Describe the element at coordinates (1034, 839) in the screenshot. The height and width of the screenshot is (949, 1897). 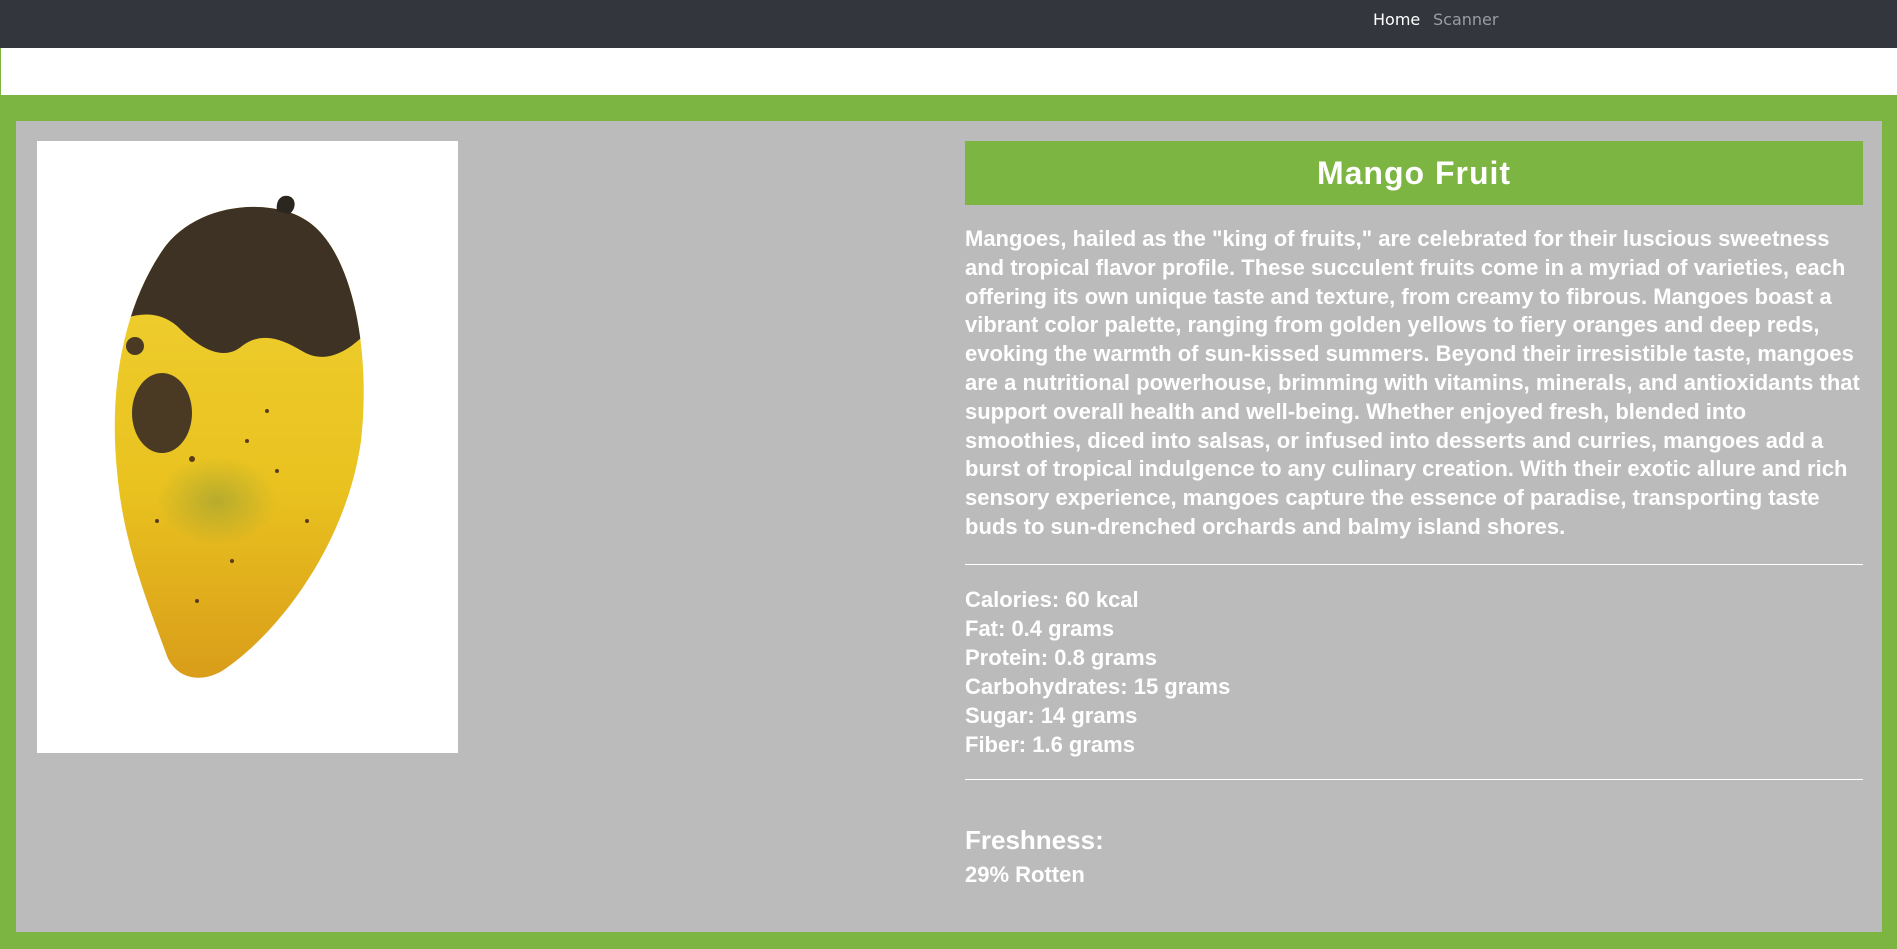
I see `freshness-label: Freshness:` at that location.